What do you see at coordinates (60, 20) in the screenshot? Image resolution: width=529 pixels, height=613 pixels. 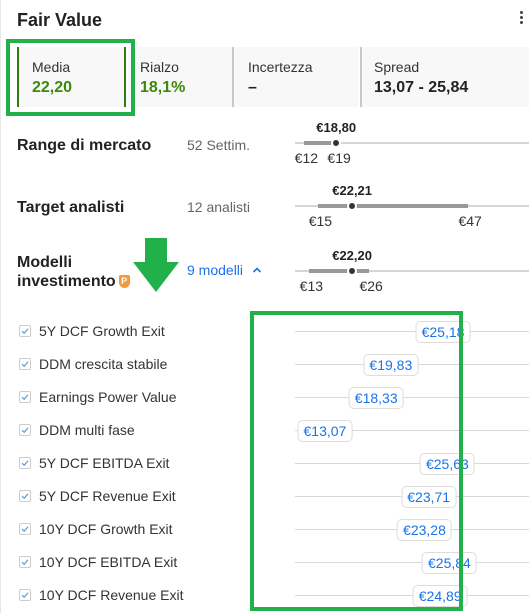 I see `panel-title: Fair Value` at bounding box center [60, 20].